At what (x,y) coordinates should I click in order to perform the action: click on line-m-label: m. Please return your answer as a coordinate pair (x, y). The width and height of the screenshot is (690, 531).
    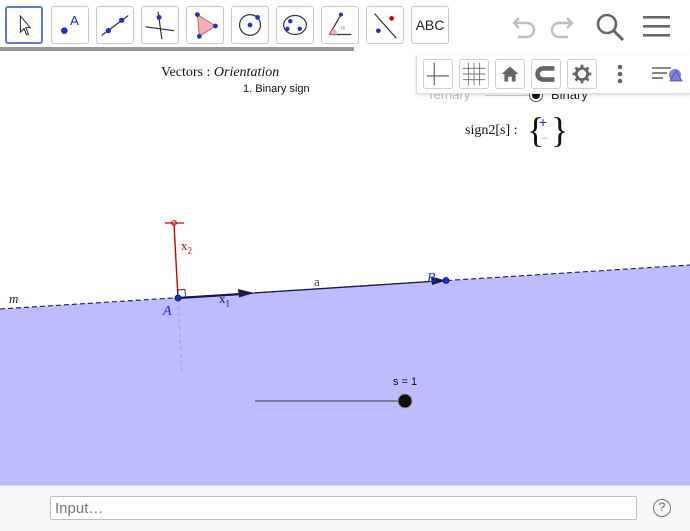
    Looking at the image, I should click on (14, 298).